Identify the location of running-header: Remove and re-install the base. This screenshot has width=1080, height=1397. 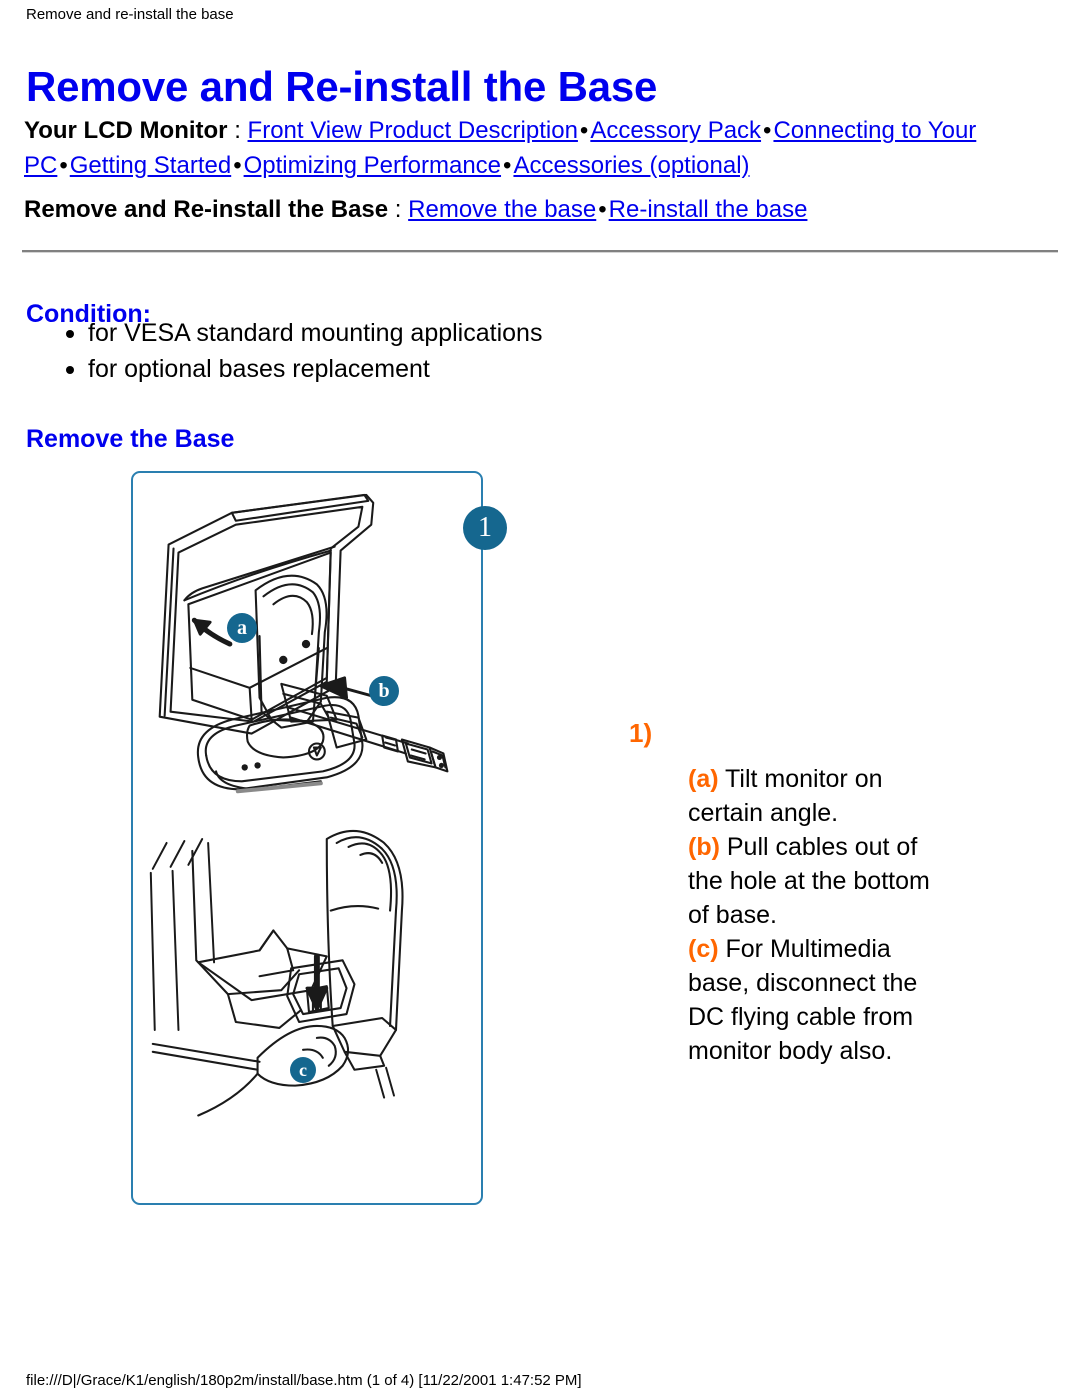
(130, 14).